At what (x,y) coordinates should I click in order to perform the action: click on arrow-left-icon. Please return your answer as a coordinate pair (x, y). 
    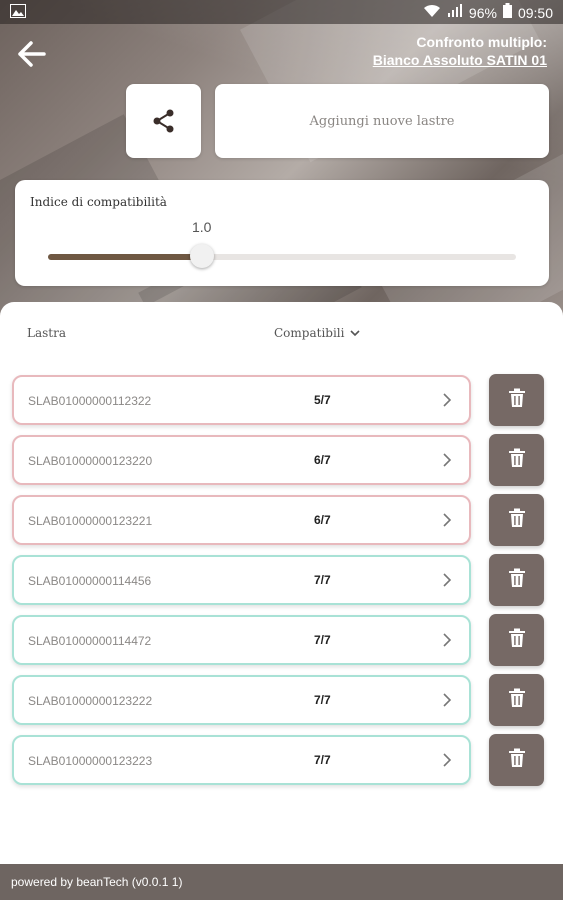
    Looking at the image, I should click on (32, 54).